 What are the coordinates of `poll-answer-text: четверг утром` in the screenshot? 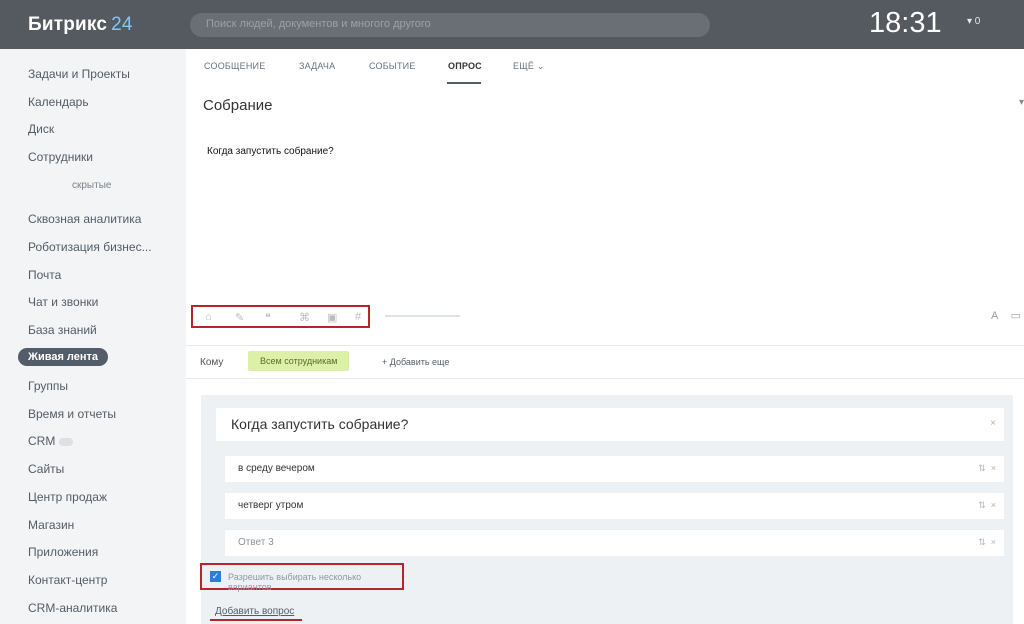 It's located at (271, 505).